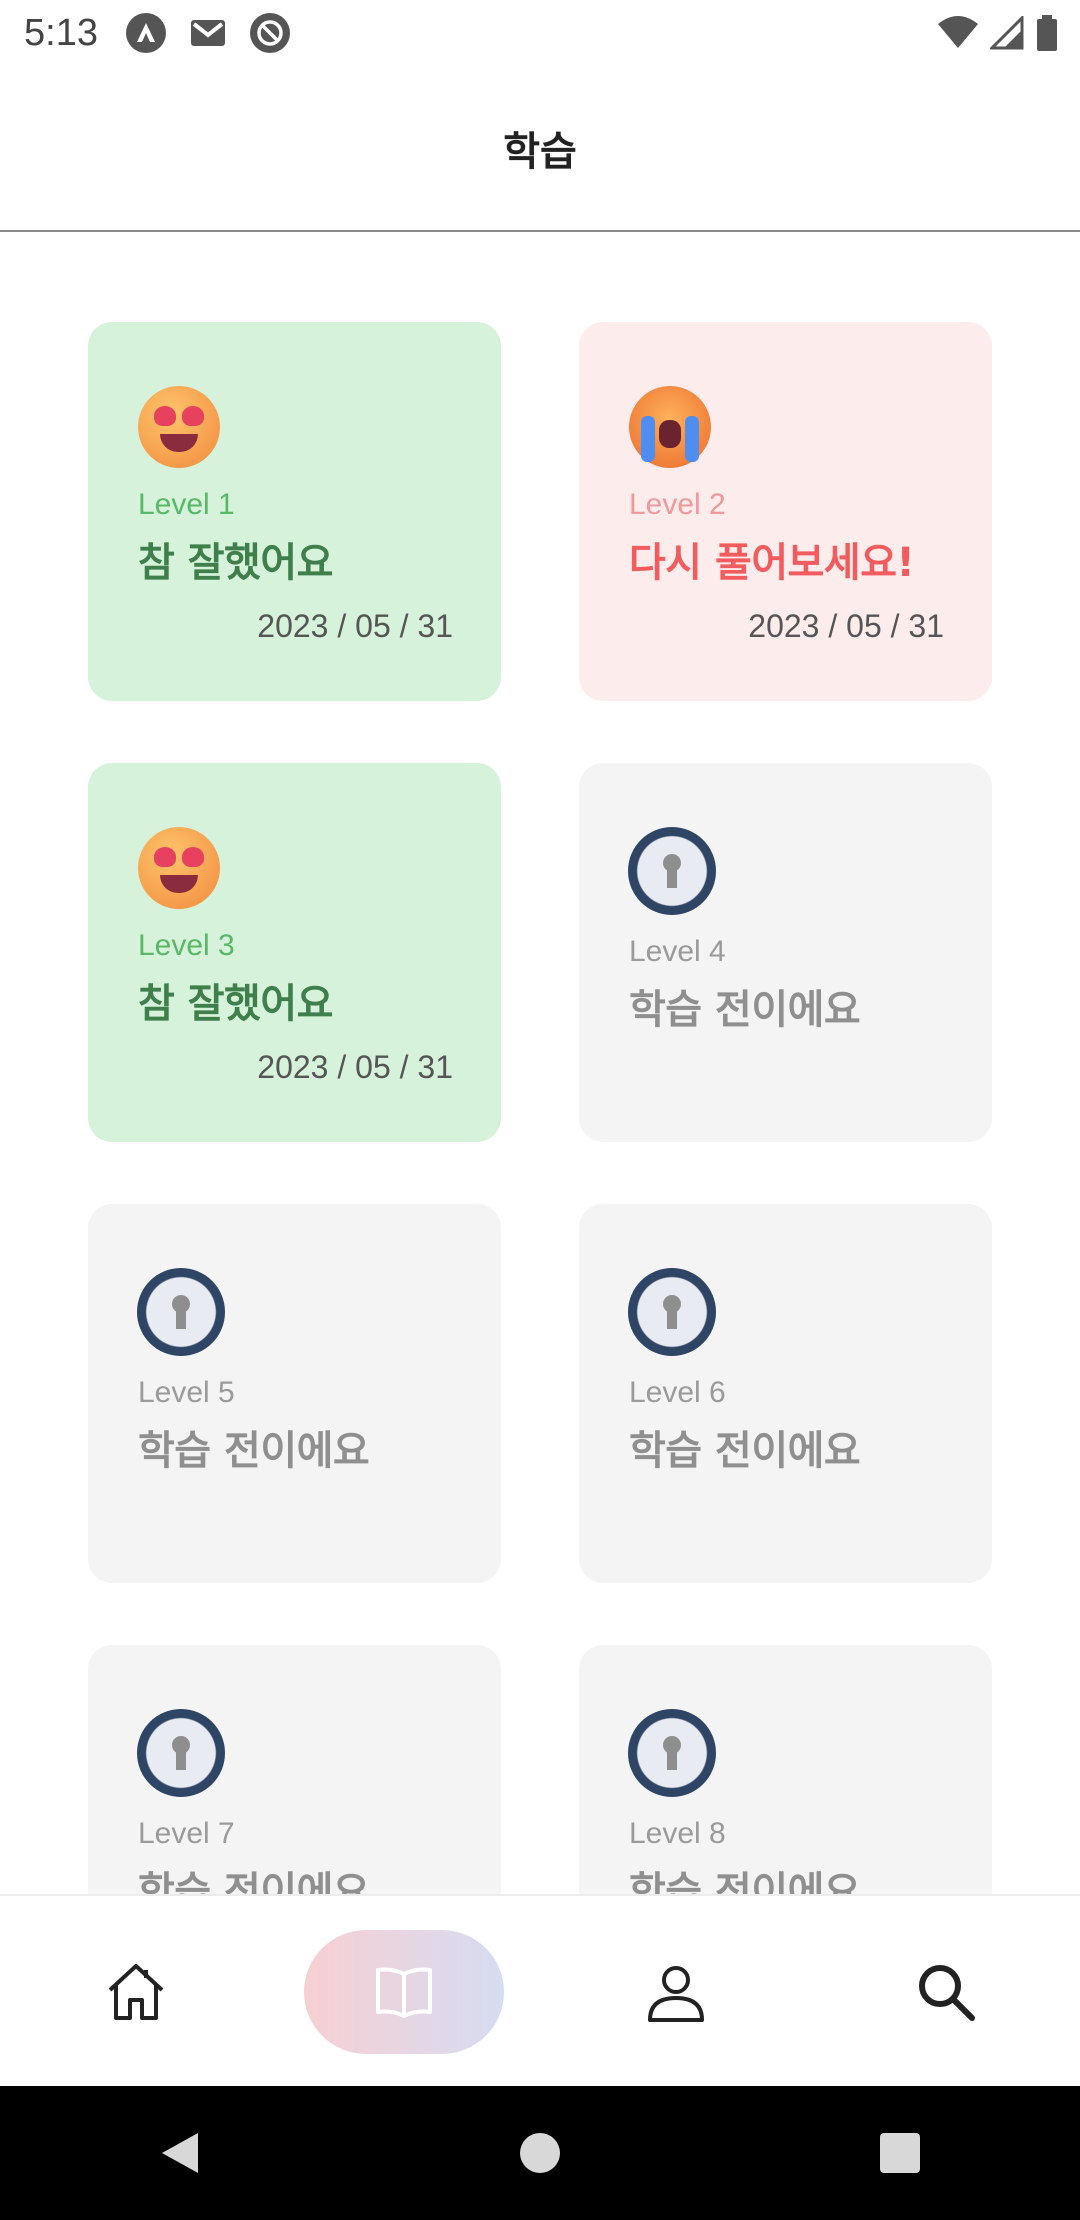  Describe the element at coordinates (785, 511) in the screenshot. I see `level-card-2: Level 2 다시 풀어보세요! 2023 / 05 / 31` at that location.